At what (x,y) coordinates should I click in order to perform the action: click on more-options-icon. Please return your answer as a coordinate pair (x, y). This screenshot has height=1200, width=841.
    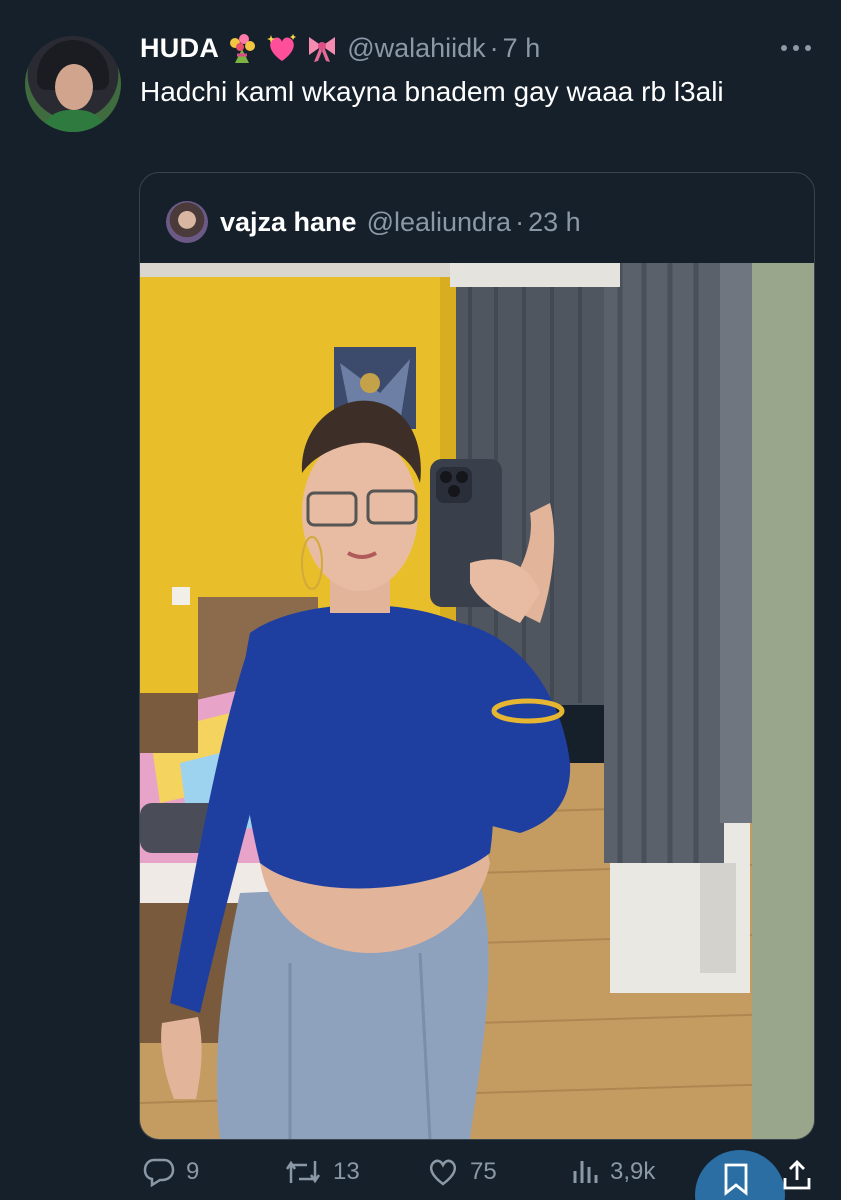
    Looking at the image, I should click on (796, 48).